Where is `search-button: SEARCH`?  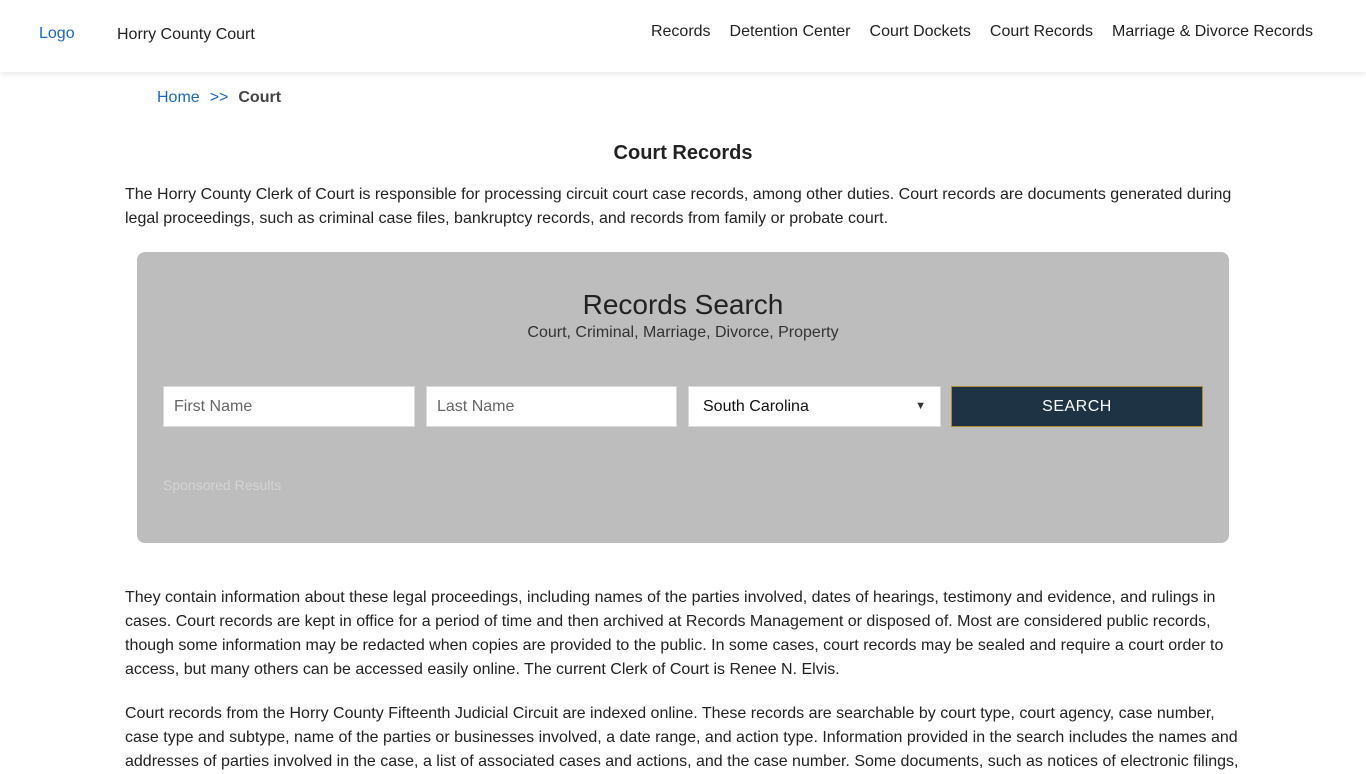 search-button: SEARCH is located at coordinates (1077, 406).